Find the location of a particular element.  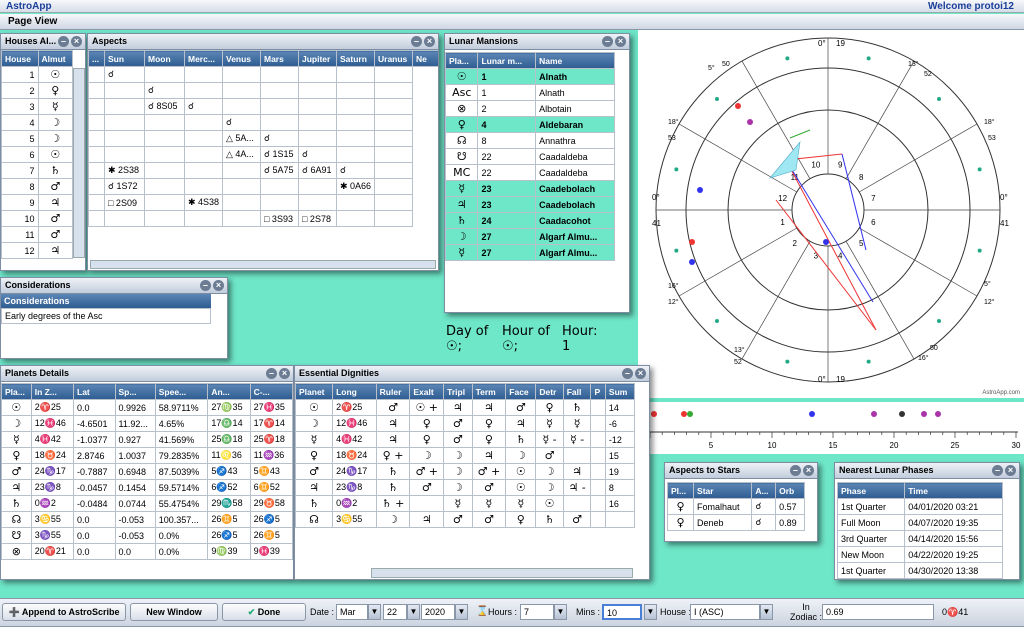

column-header: Tripl is located at coordinates (458, 391).